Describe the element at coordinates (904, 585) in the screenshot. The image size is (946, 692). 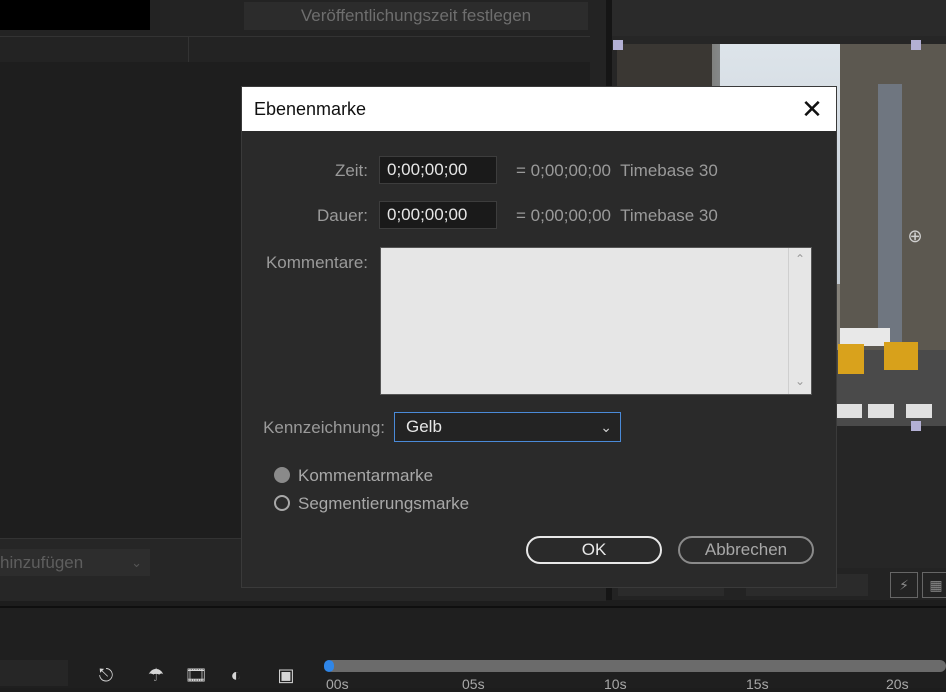
I see `fast-preview-icon: ⚡` at that location.